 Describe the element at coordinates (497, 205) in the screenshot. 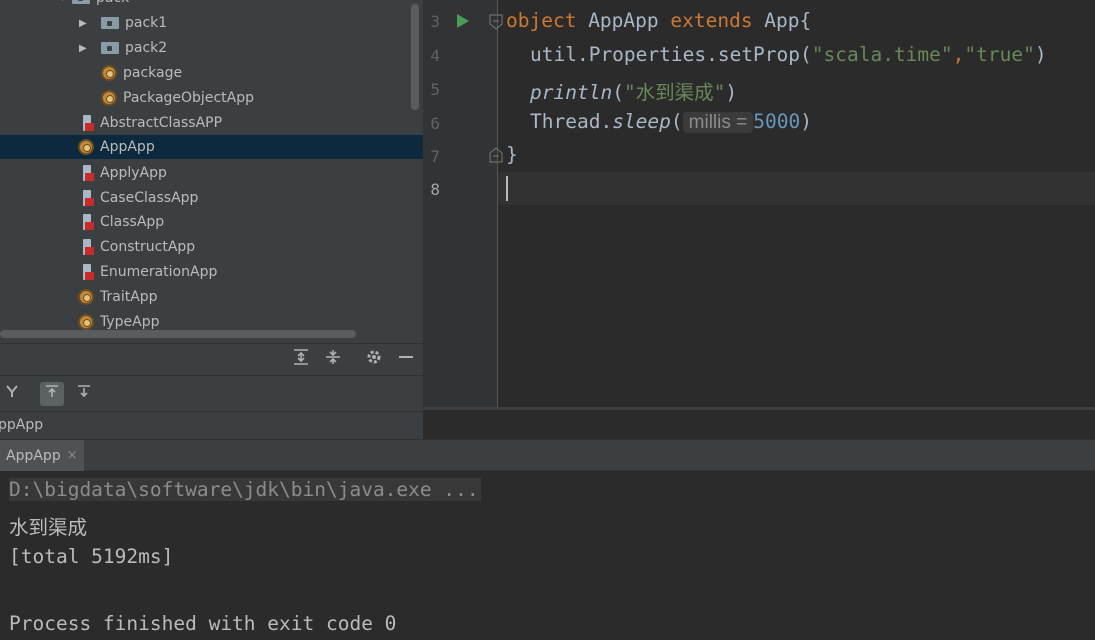

I see `gutter-divider` at that location.